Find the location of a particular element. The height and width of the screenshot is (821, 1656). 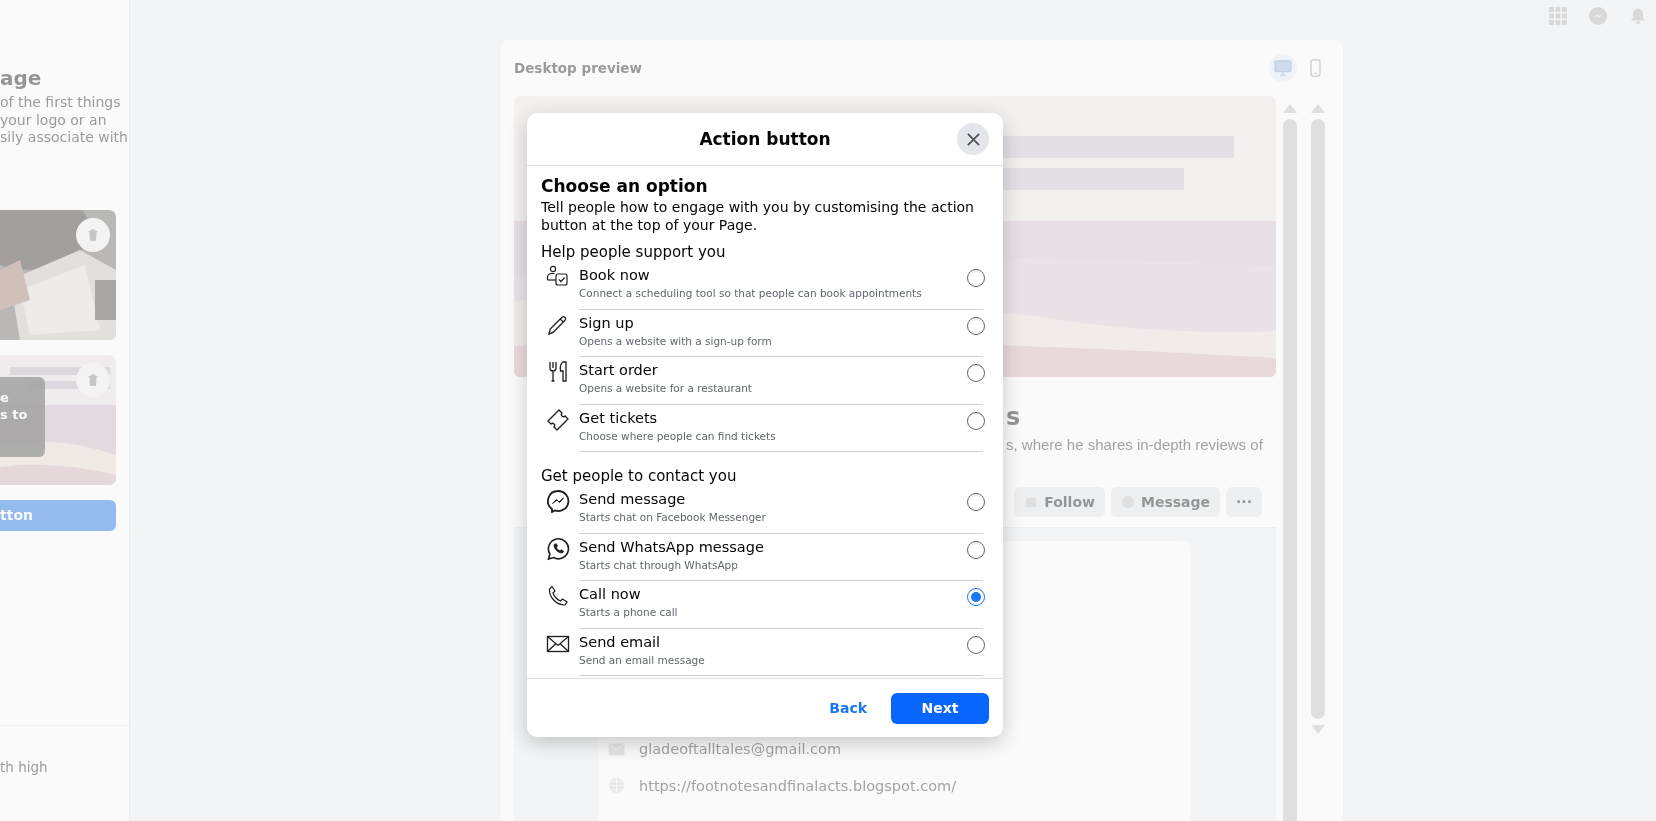

tooltip-text: e is located at coordinates (5, 397).